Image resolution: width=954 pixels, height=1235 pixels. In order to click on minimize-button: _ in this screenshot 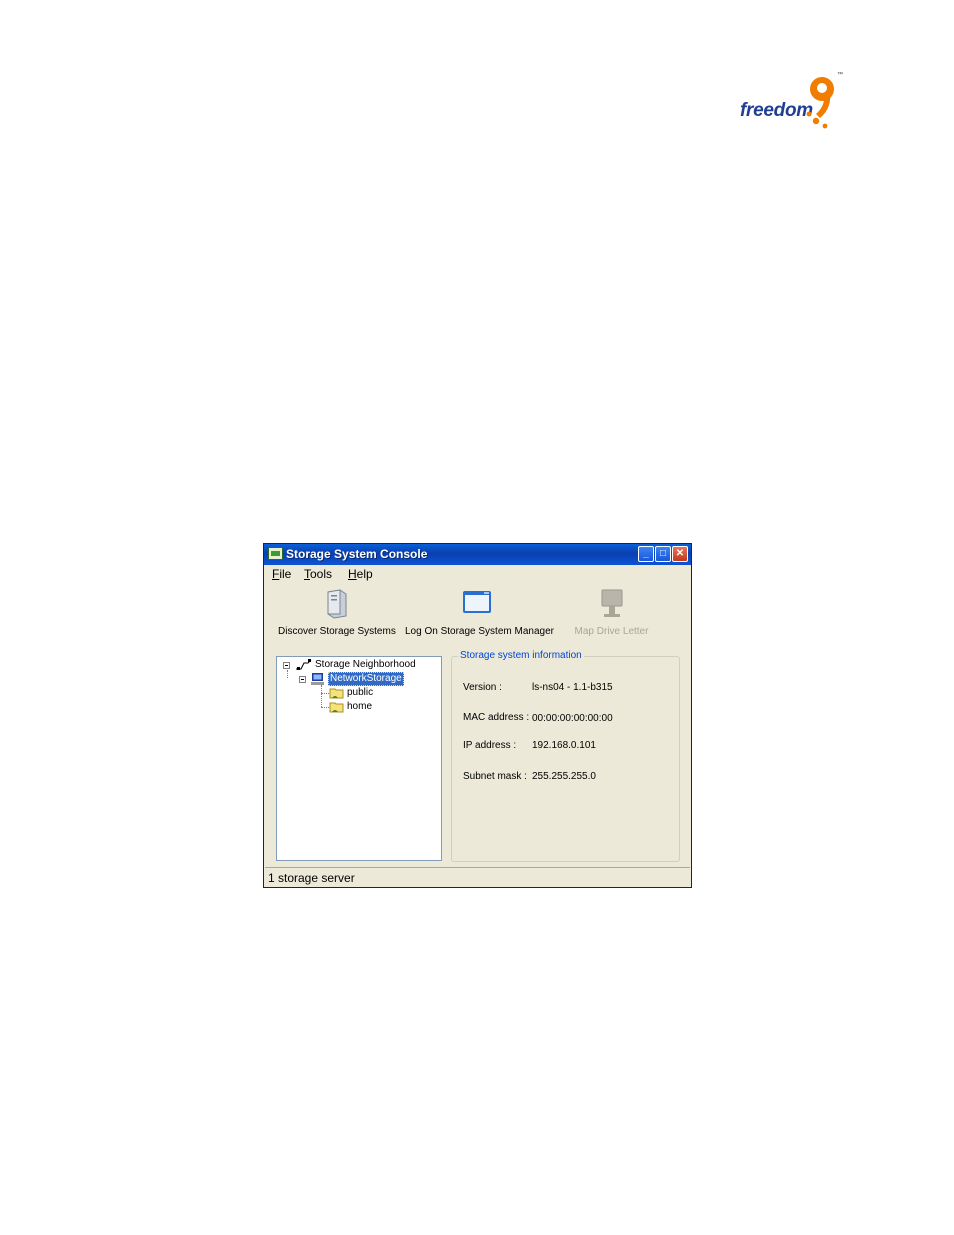, I will do `click(646, 554)`.